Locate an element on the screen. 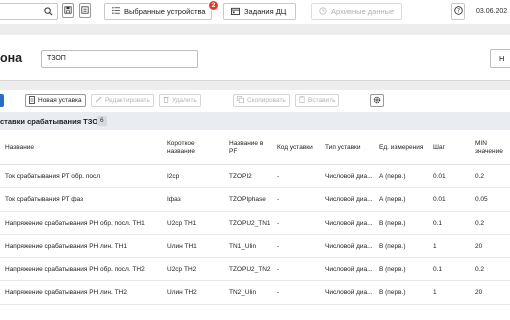 The width and height of the screenshot is (510, 320). clock-icon is located at coordinates (323, 11).